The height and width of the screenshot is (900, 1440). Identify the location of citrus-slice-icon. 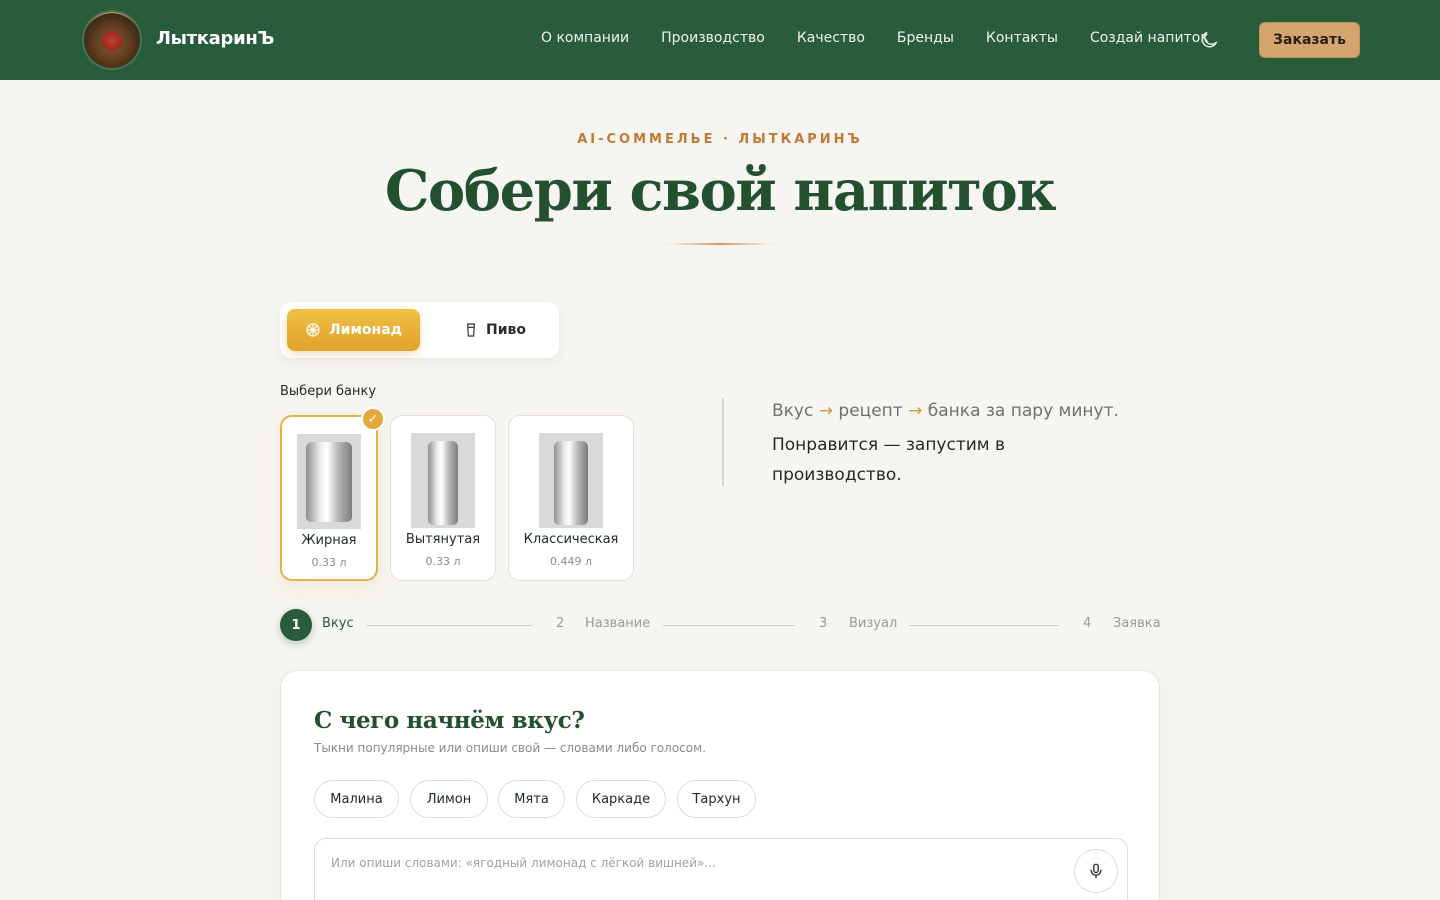
(313, 330).